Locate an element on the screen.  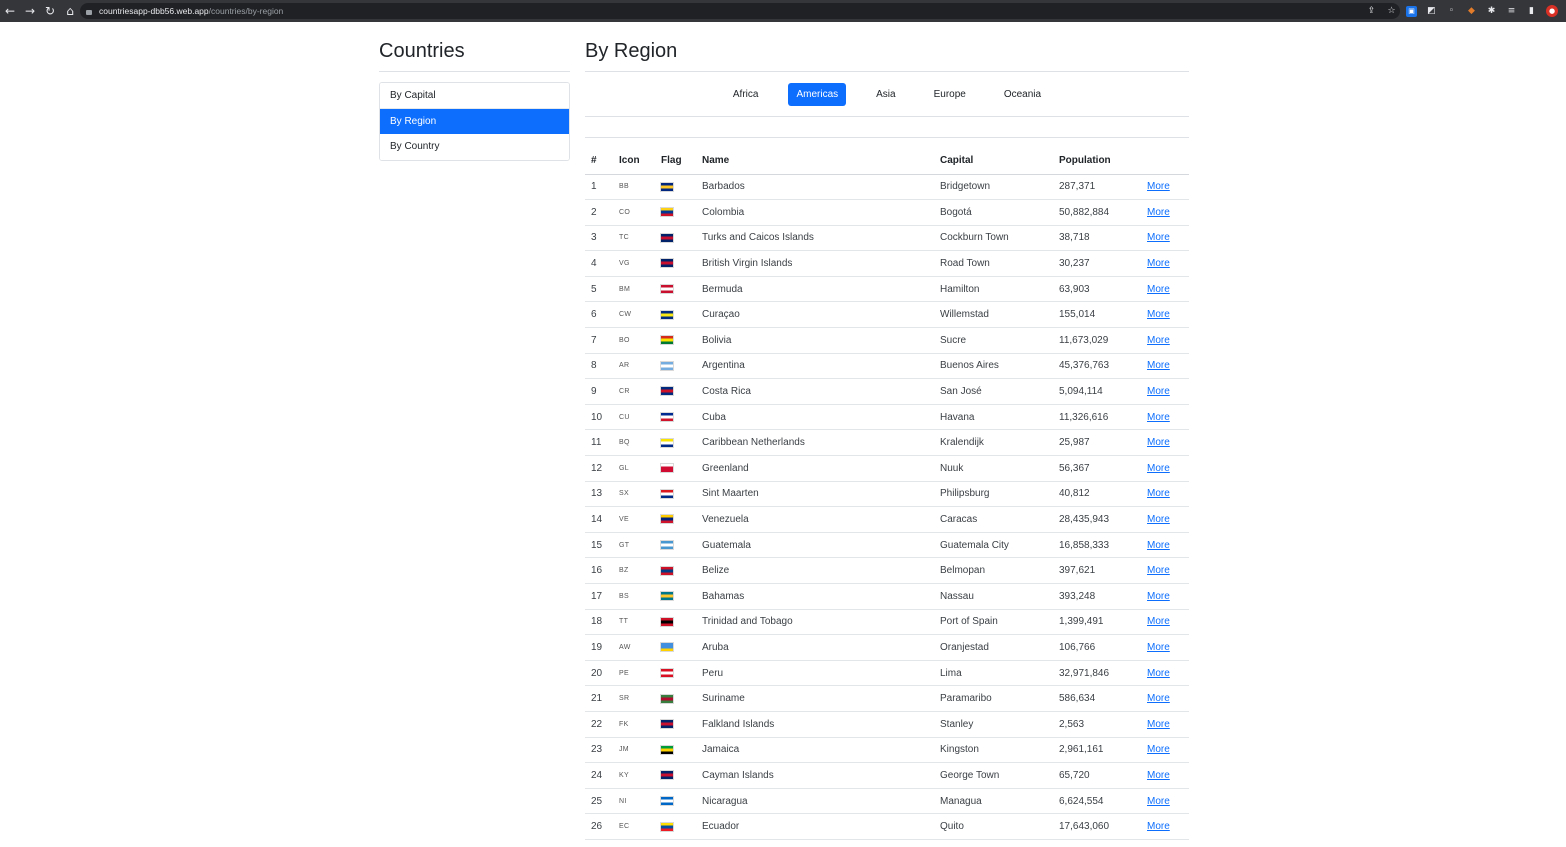
divider is located at coordinates (474, 71).